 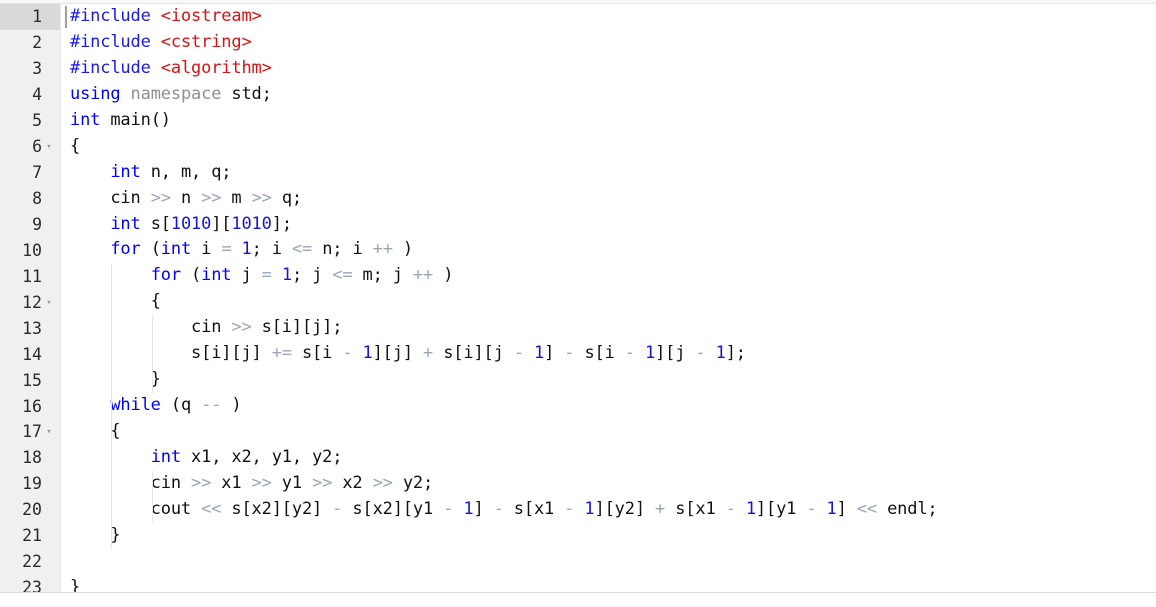 What do you see at coordinates (613, 562) in the screenshot?
I see `code-line` at bounding box center [613, 562].